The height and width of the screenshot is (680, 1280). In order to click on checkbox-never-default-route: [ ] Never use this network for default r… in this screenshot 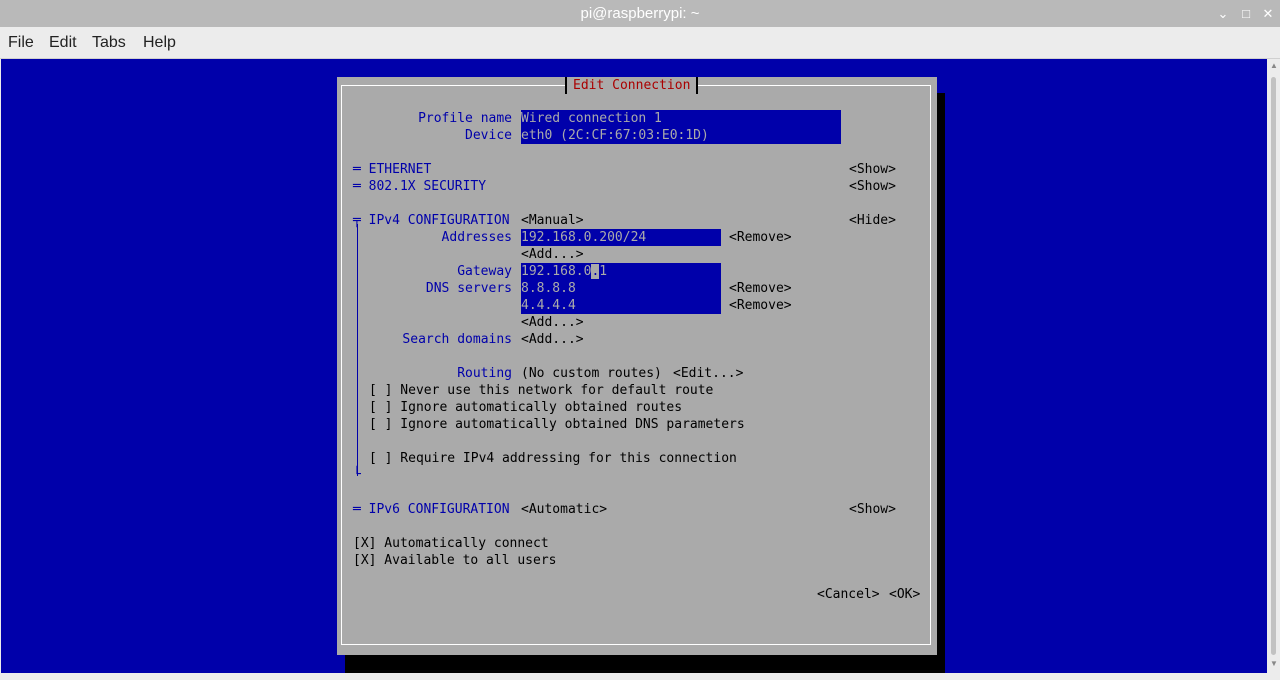, I will do `click(541, 390)`.